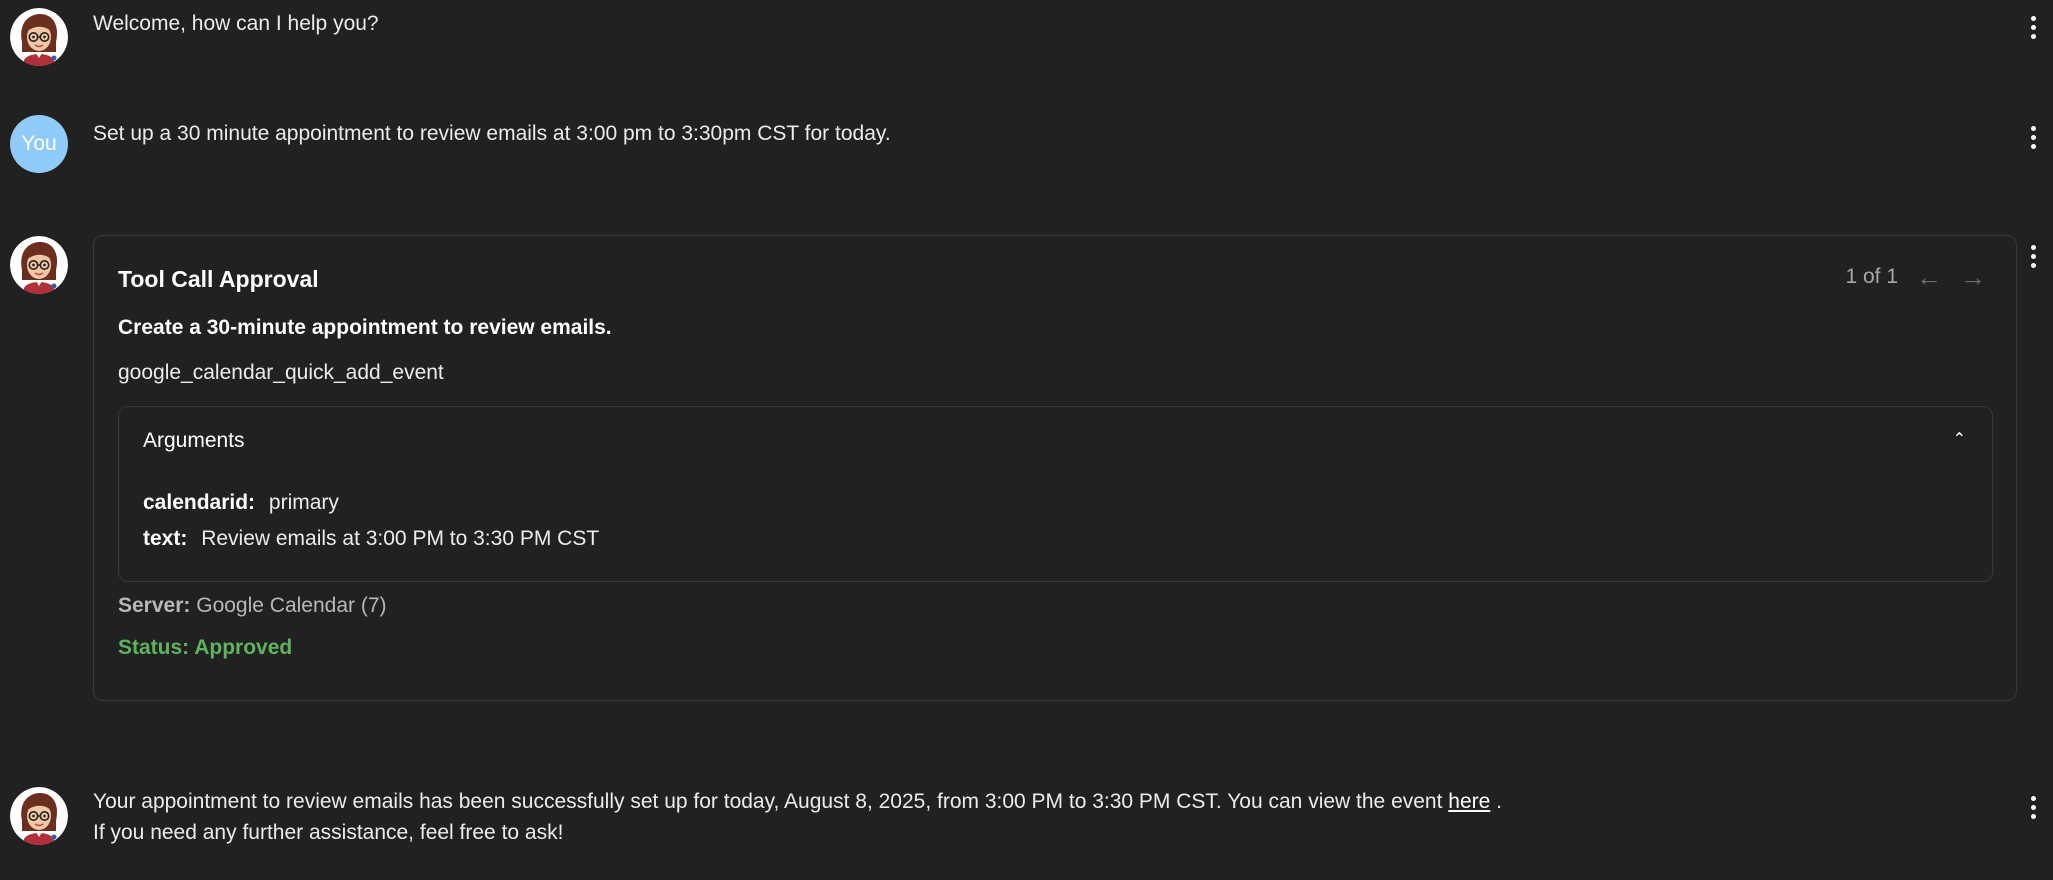  I want to click on status-badge: Status: Approved, so click(205, 647).